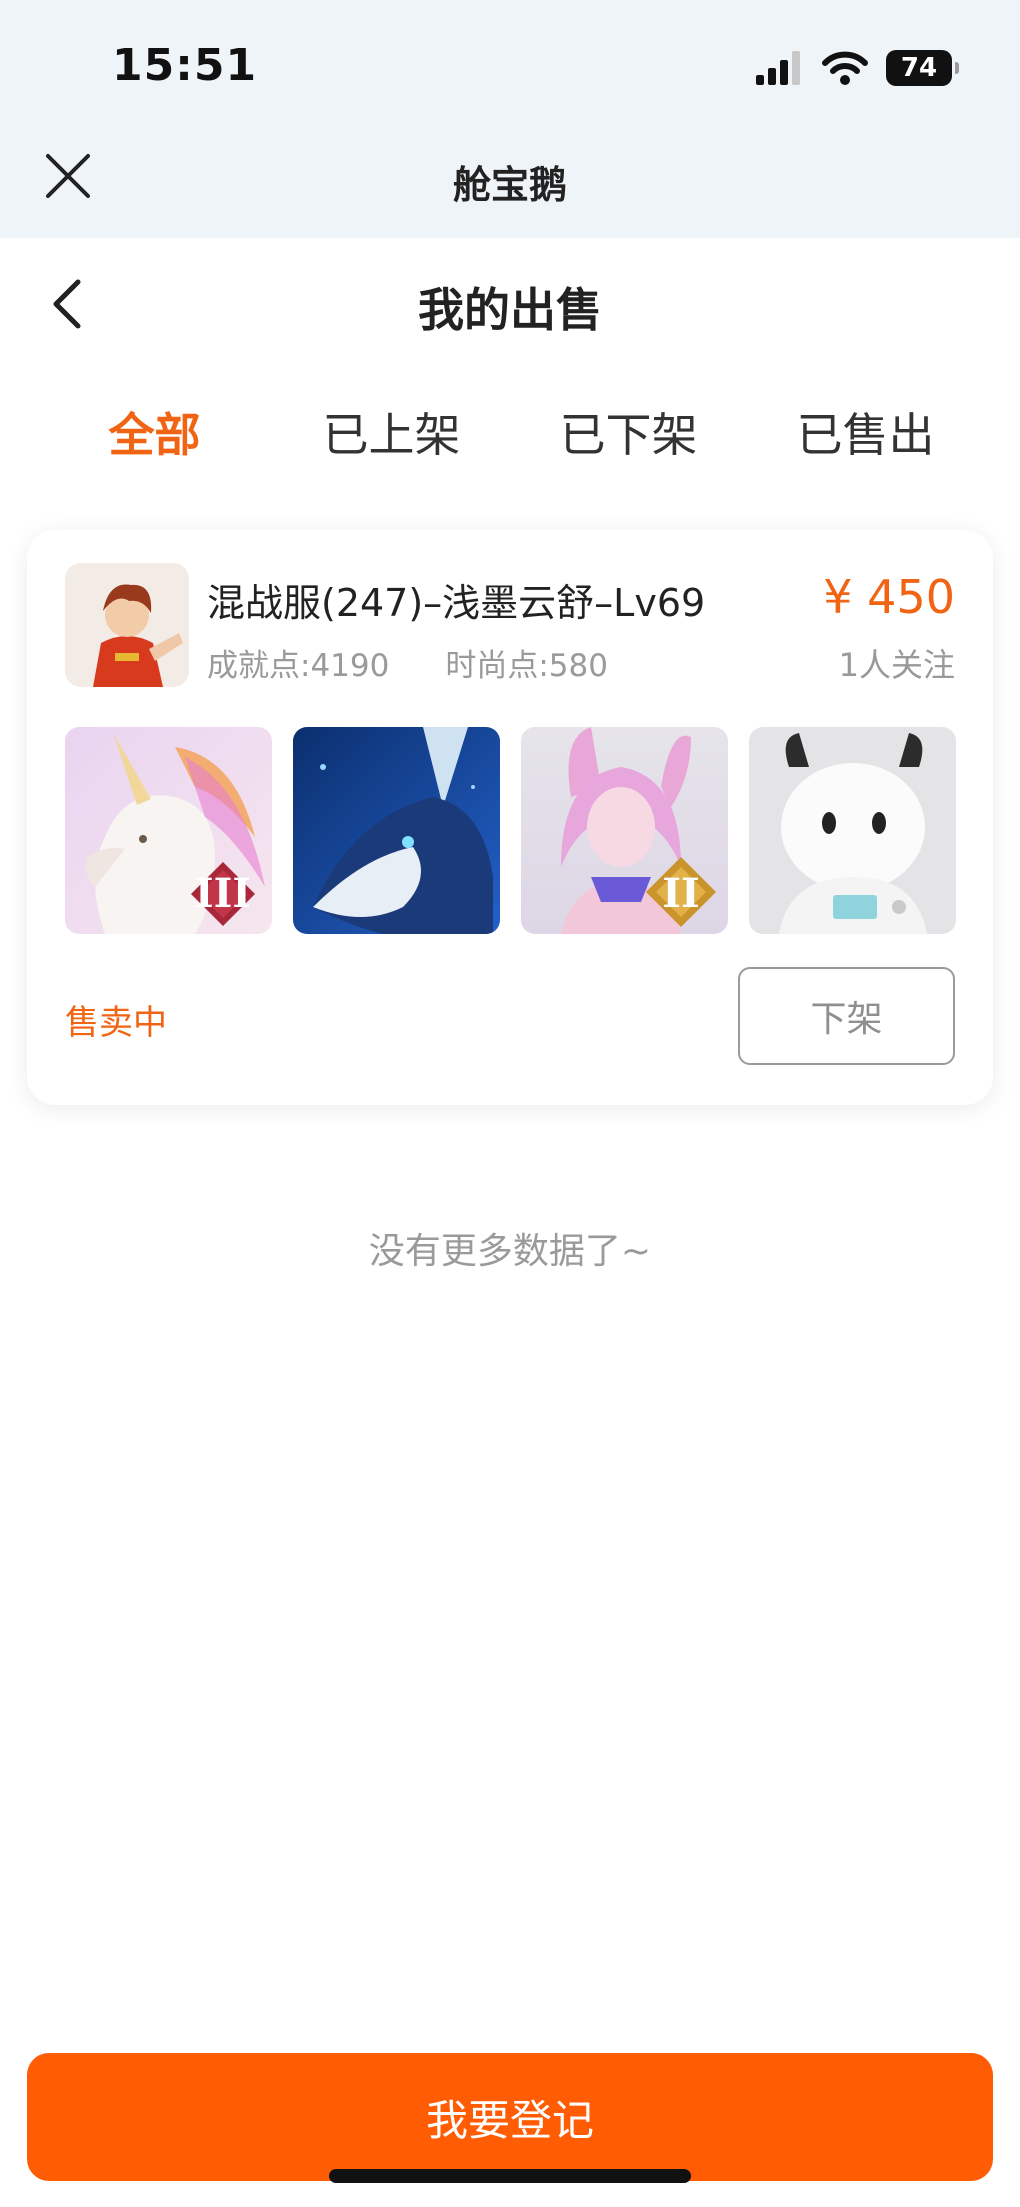 Image resolution: width=1020 pixels, height=2207 pixels. I want to click on fashion-points: 时尚点:580, so click(526, 666).